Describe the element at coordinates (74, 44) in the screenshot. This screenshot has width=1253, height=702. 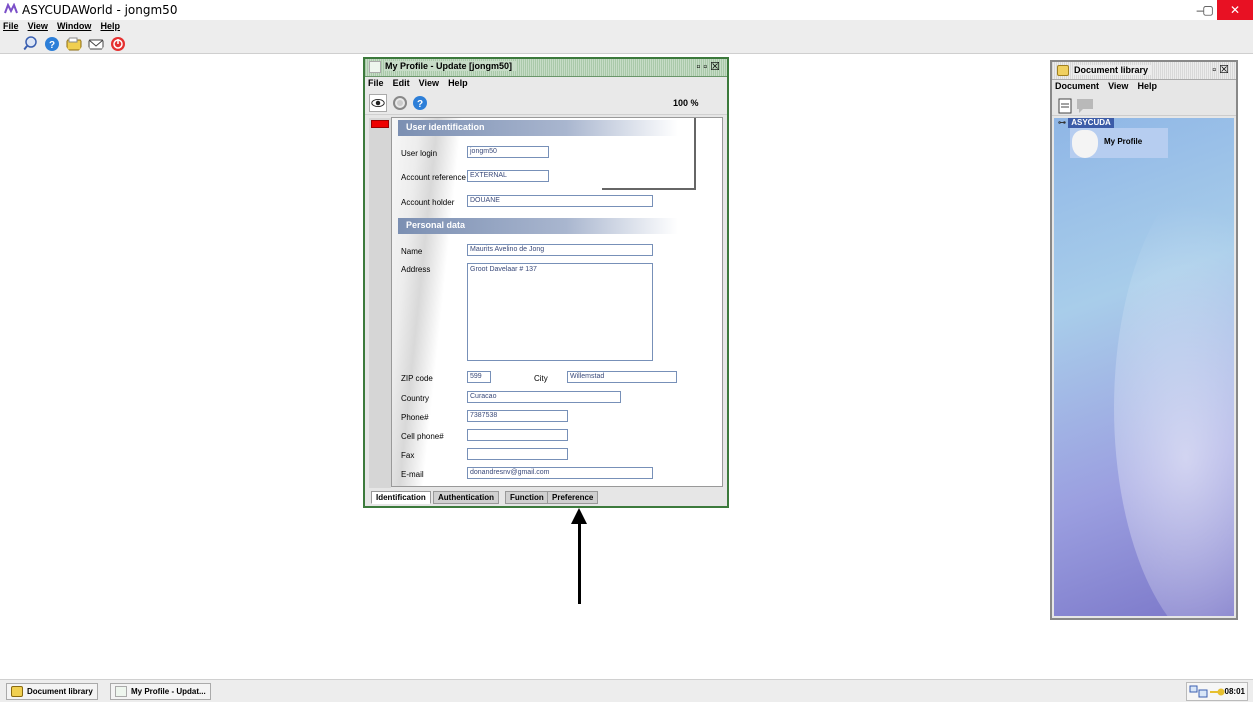
I see `document-library-icon` at that location.